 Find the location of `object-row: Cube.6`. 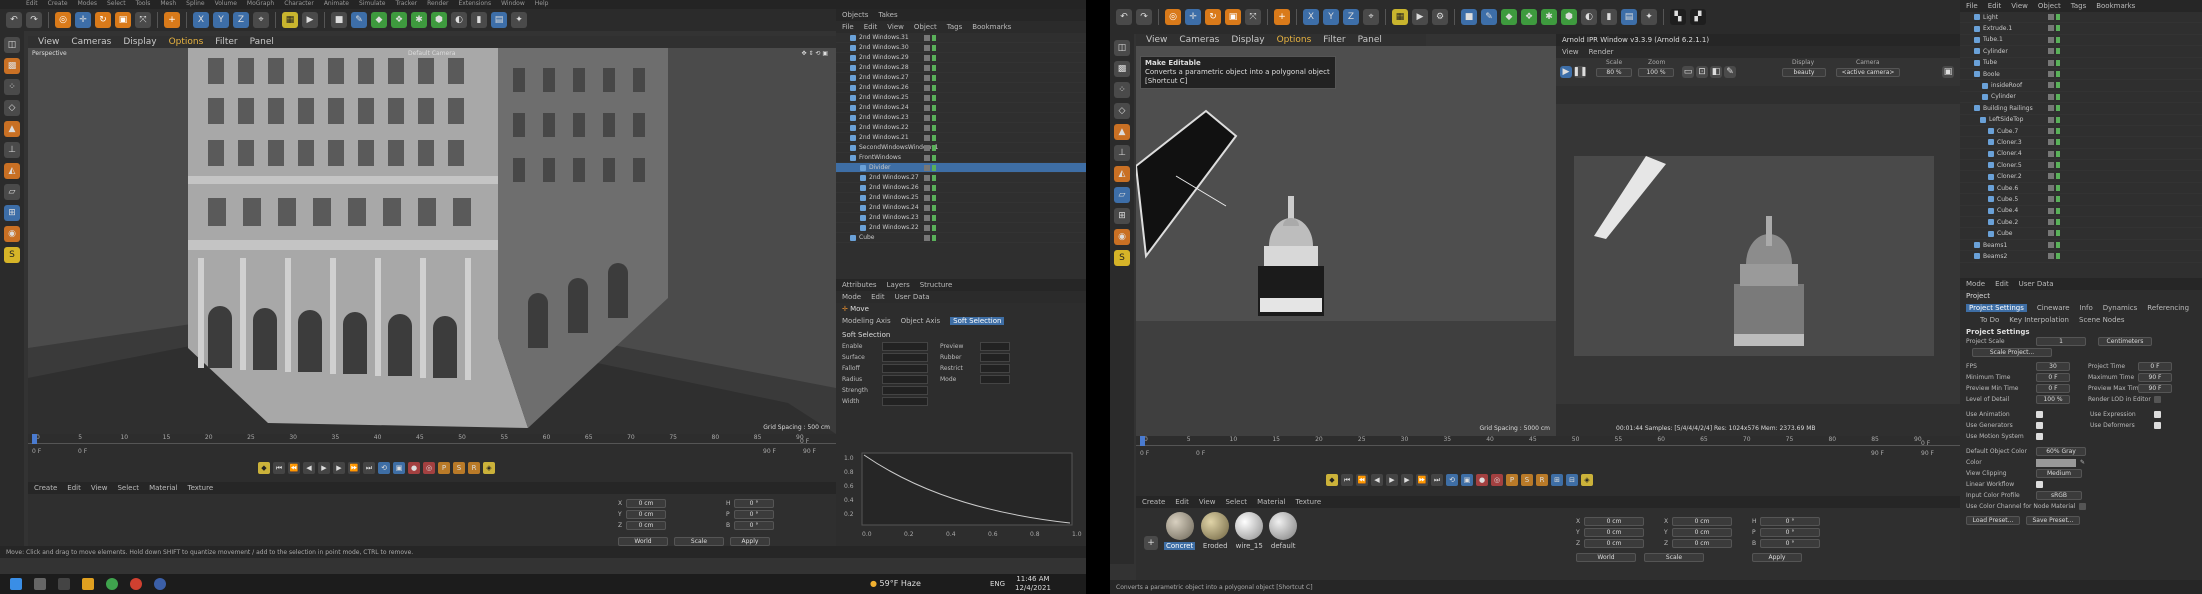

object-row: Cube.6 is located at coordinates (2081, 189).